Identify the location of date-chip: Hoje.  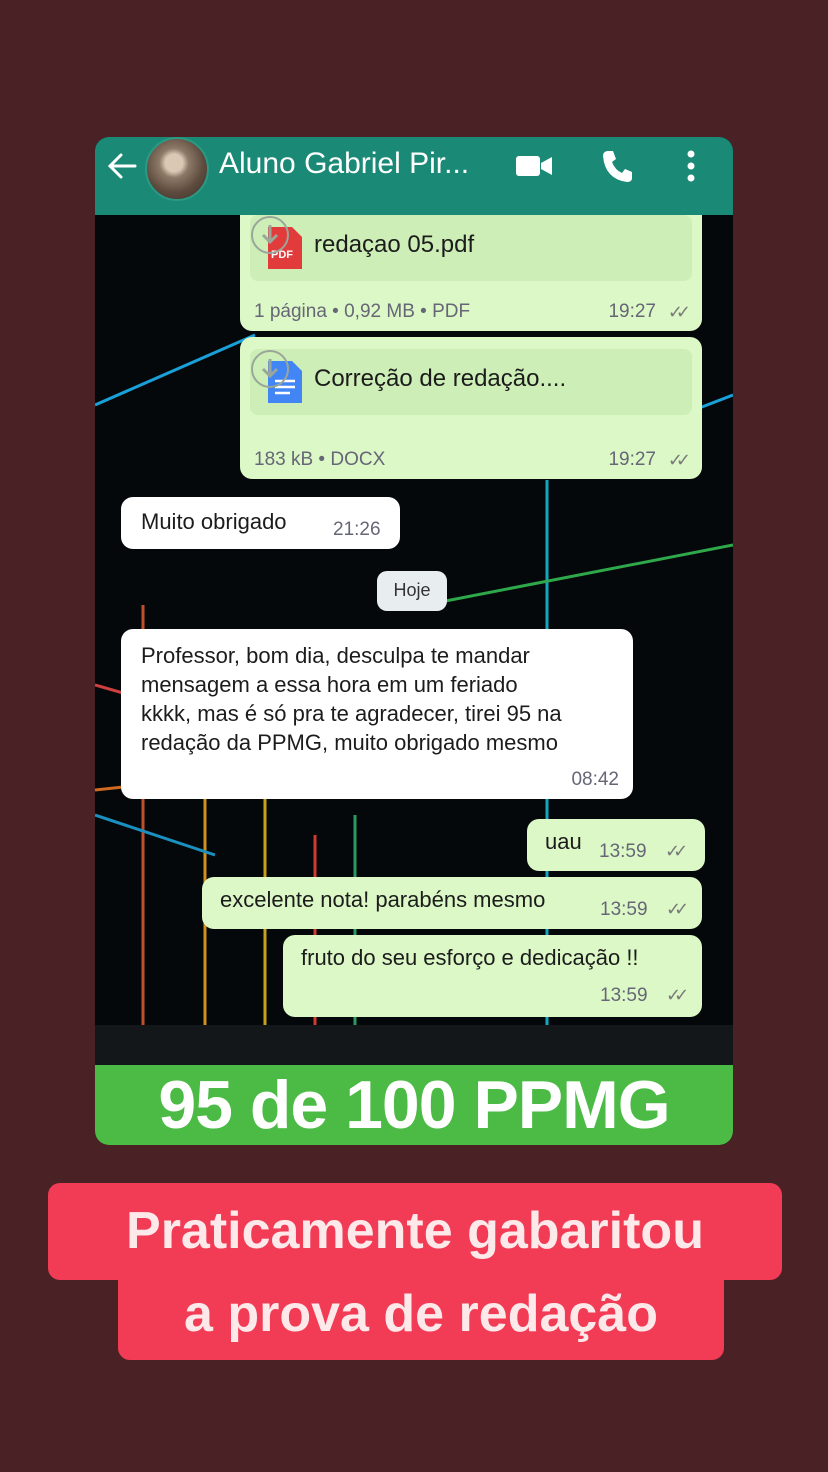
(412, 591).